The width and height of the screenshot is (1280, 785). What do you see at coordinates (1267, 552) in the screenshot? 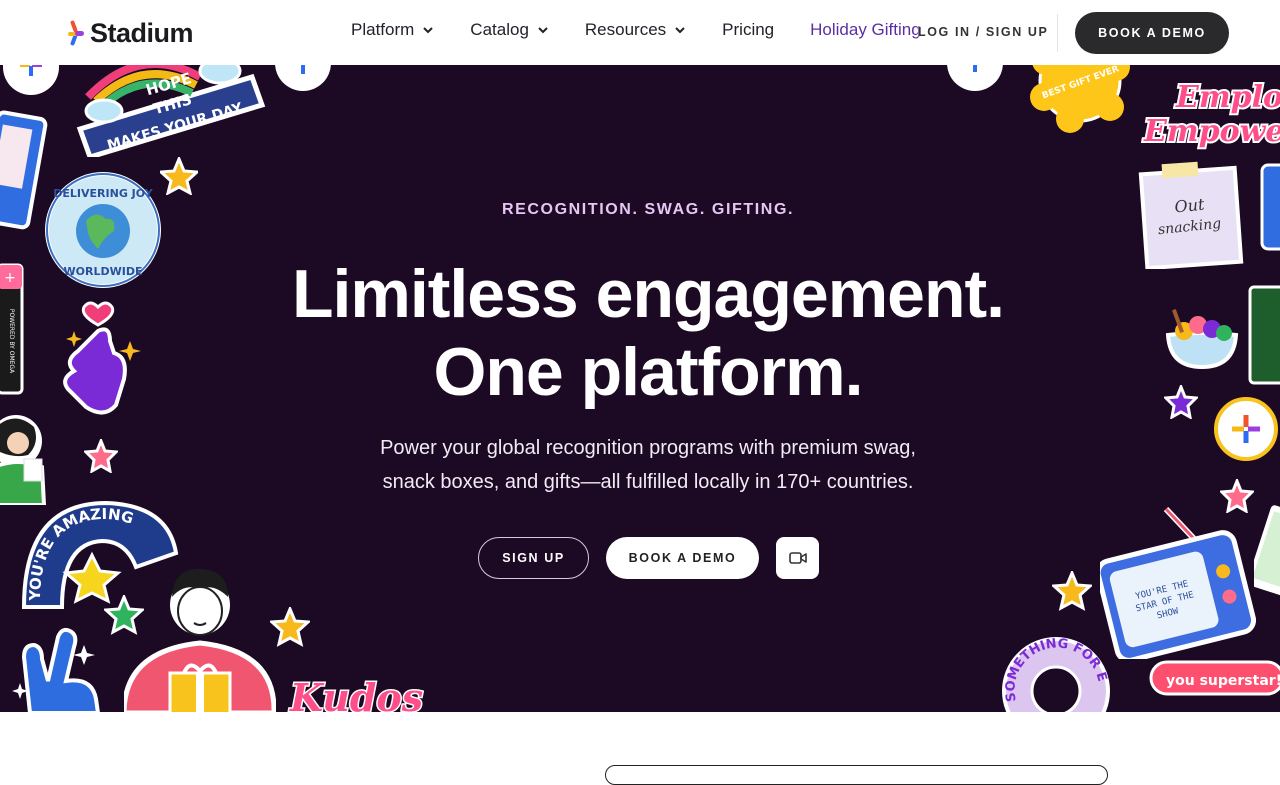
I see `green-tag-sticker` at bounding box center [1267, 552].